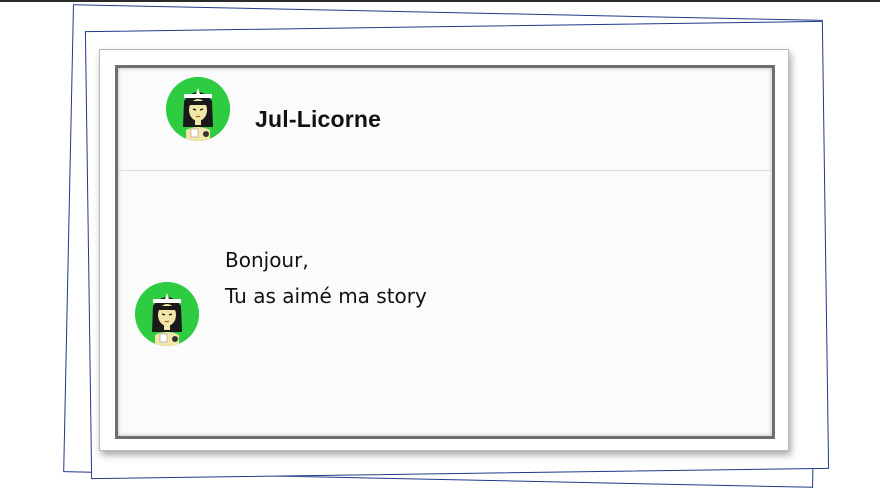 The height and width of the screenshot is (496, 880). I want to click on profile-avatar, so click(198, 109).